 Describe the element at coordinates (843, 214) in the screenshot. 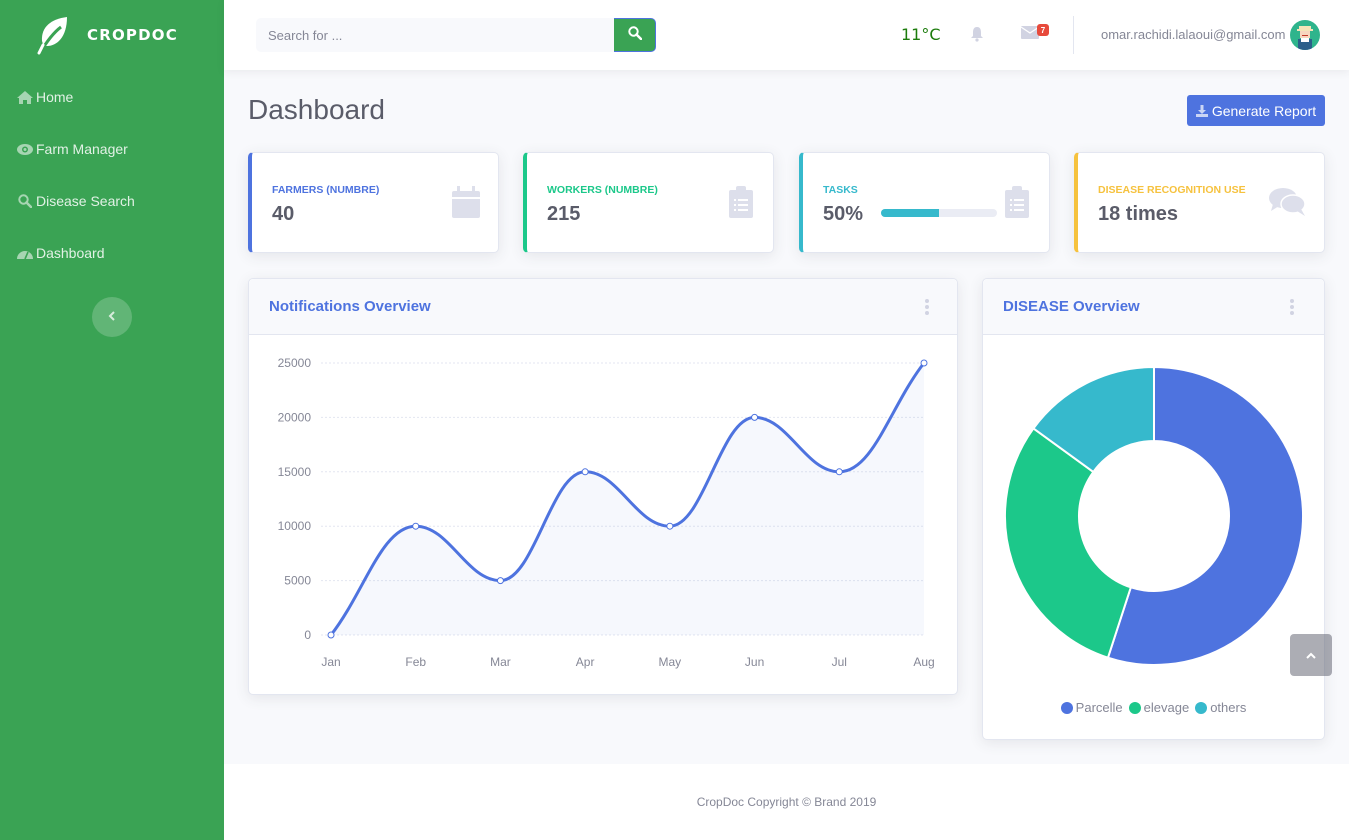

I see `stat-value: 50%` at that location.